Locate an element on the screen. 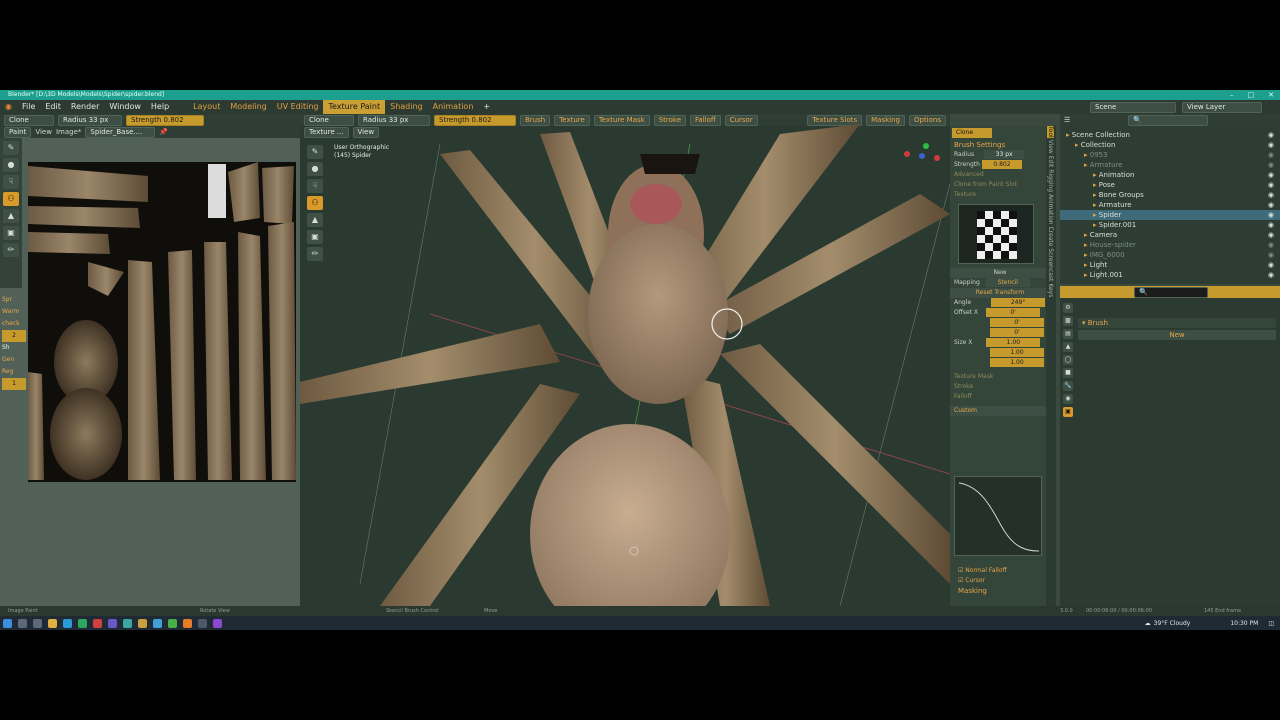 The image size is (1280, 720). start-icon is located at coordinates (7, 623).